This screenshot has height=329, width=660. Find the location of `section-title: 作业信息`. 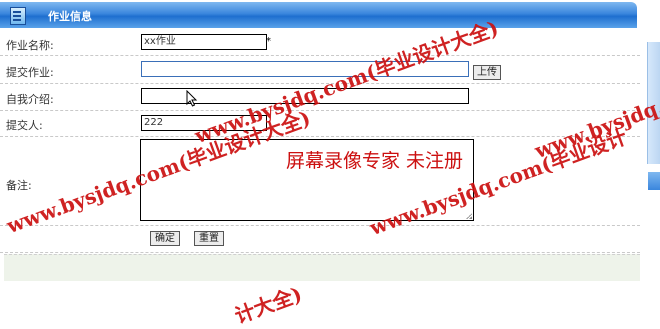

section-title: 作业信息 is located at coordinates (70, 16).